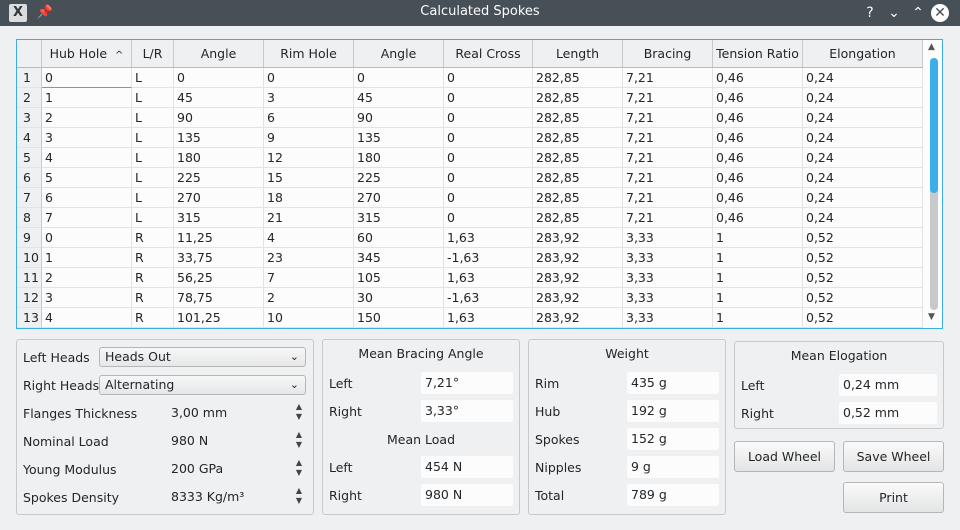  Describe the element at coordinates (202, 357) in the screenshot. I see `left-heads-select: Heads Out ⌄` at that location.